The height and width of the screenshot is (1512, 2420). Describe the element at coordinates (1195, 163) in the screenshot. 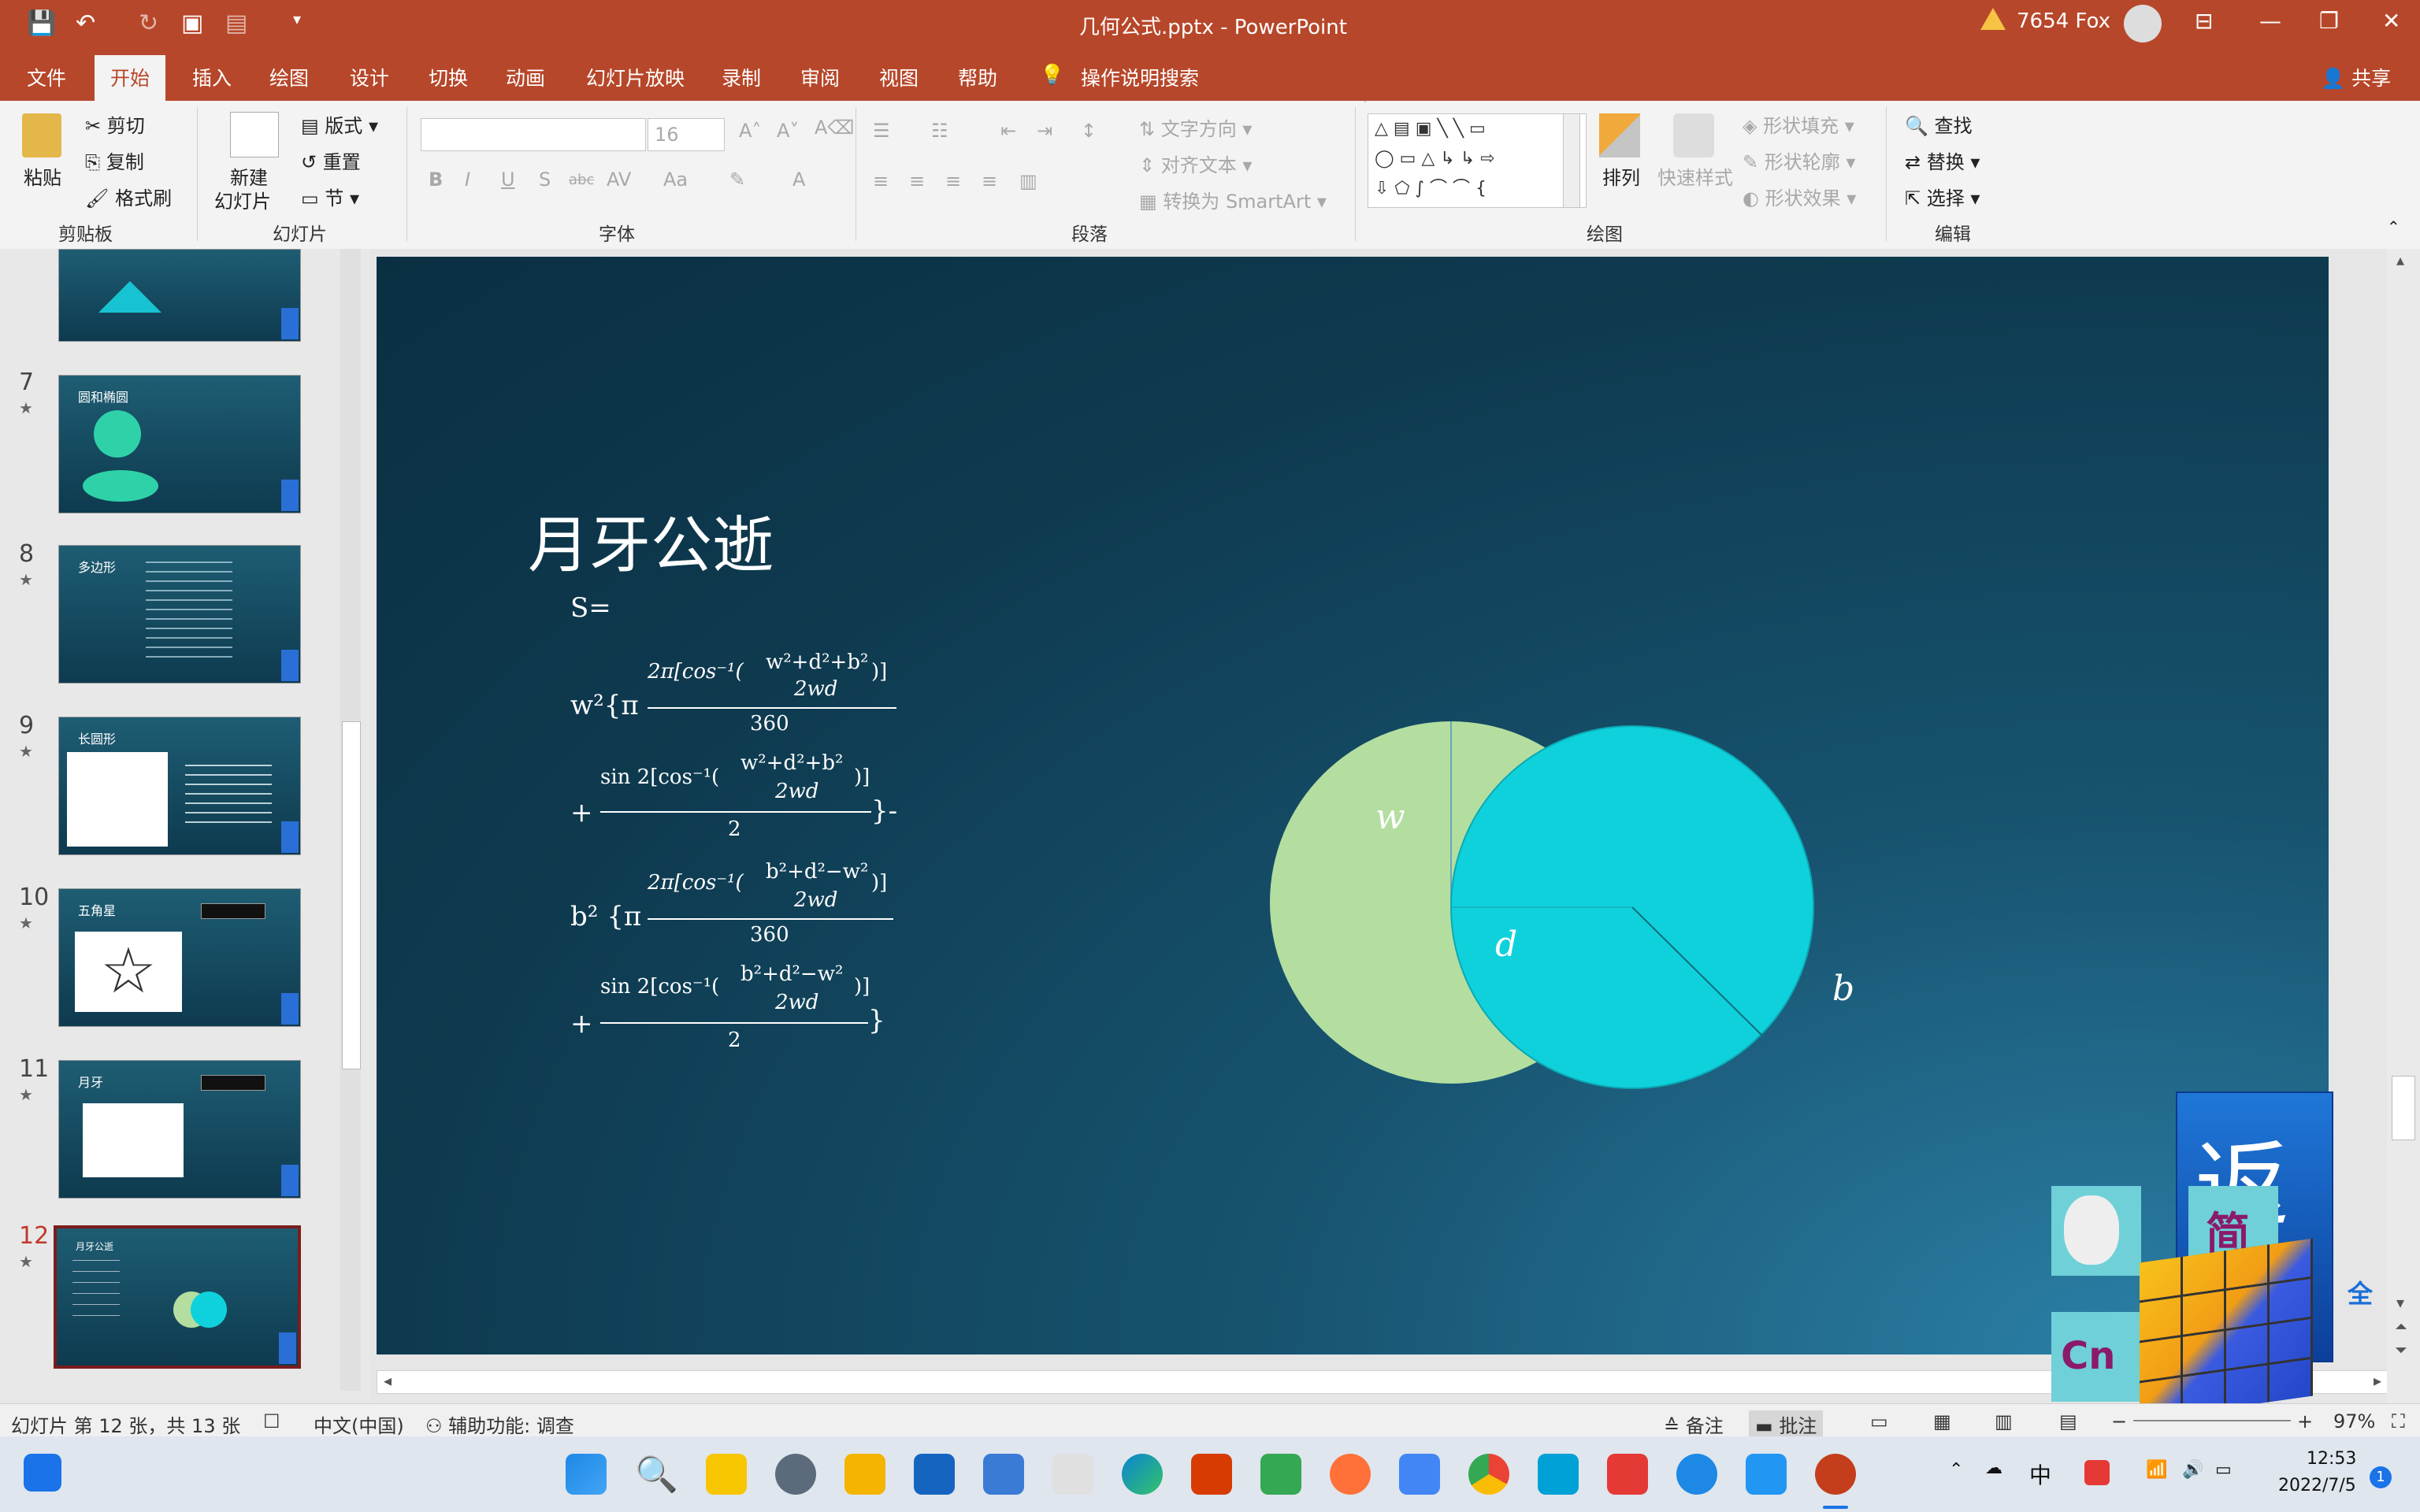

I see `align-text-button: ⇕ 对齐文本 ▾` at that location.